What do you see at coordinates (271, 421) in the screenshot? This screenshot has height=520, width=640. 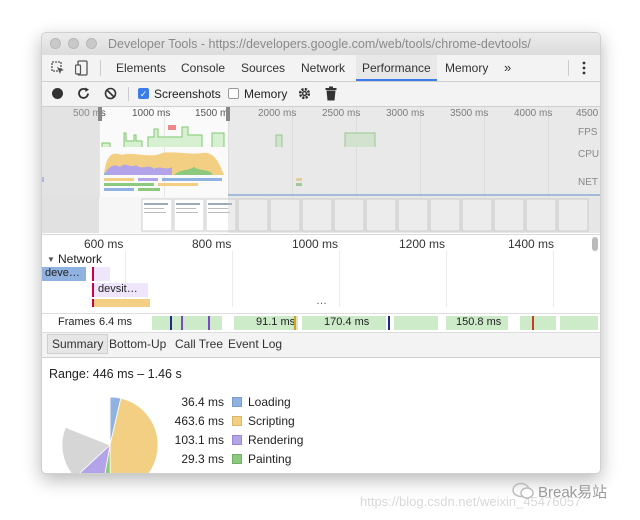 I see `legend-label: Scripting` at bounding box center [271, 421].